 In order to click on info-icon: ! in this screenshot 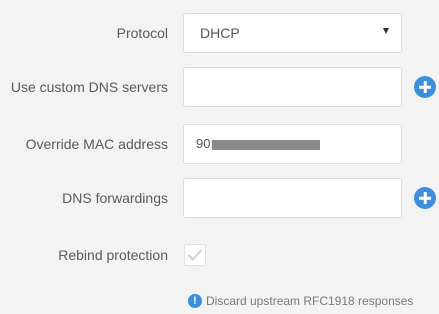, I will do `click(195, 300)`.